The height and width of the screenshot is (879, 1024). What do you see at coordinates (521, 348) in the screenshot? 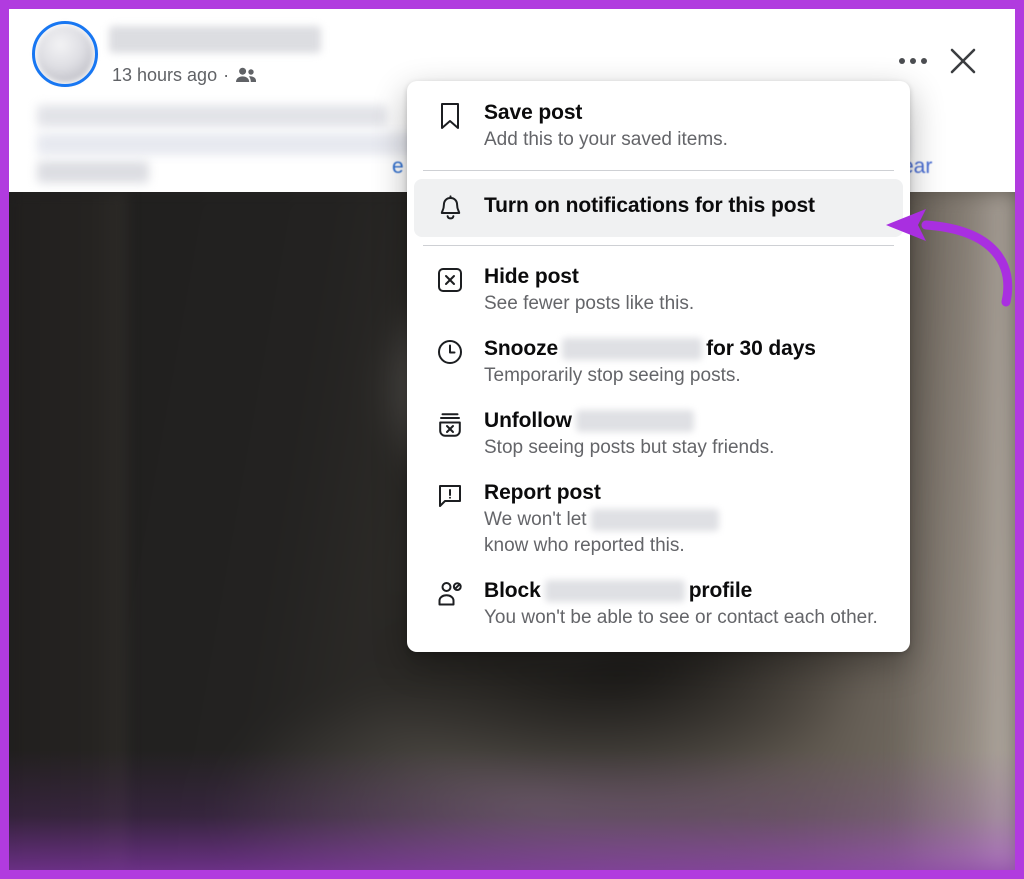
I see `snooze-title-before: Snooze` at bounding box center [521, 348].